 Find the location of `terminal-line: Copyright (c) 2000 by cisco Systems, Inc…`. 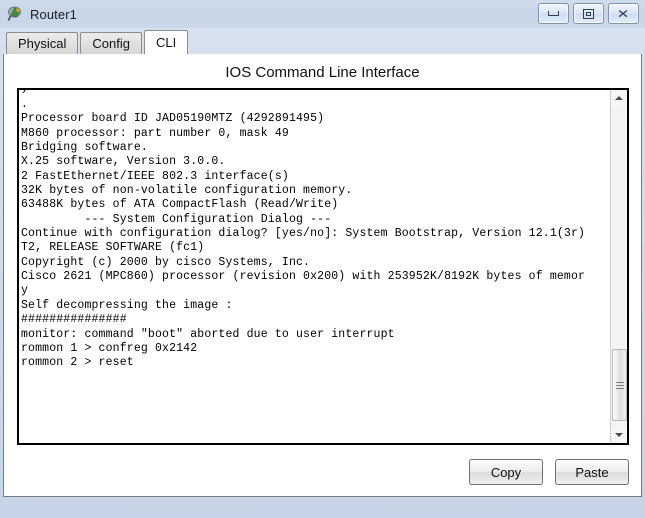

terminal-line: Copyright (c) 2000 by cisco Systems, Inc… is located at coordinates (166, 262).